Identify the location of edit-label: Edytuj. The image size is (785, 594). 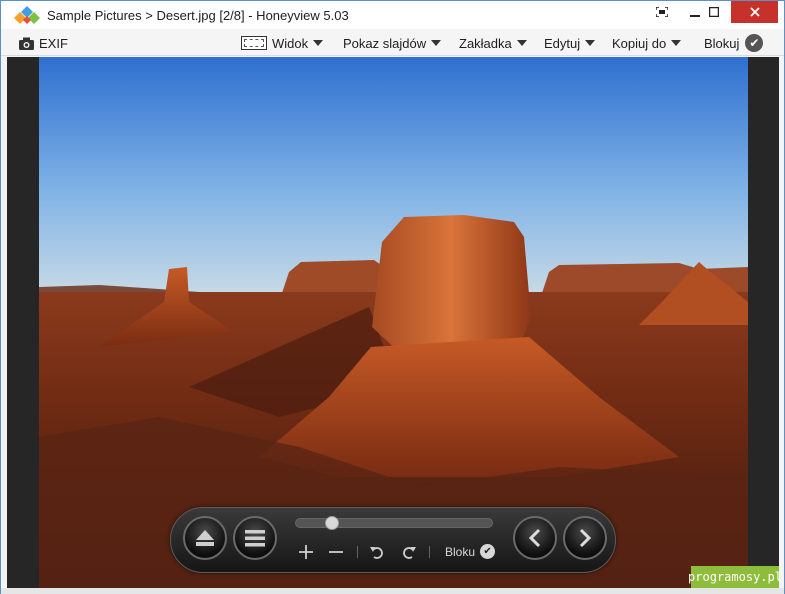
(562, 43).